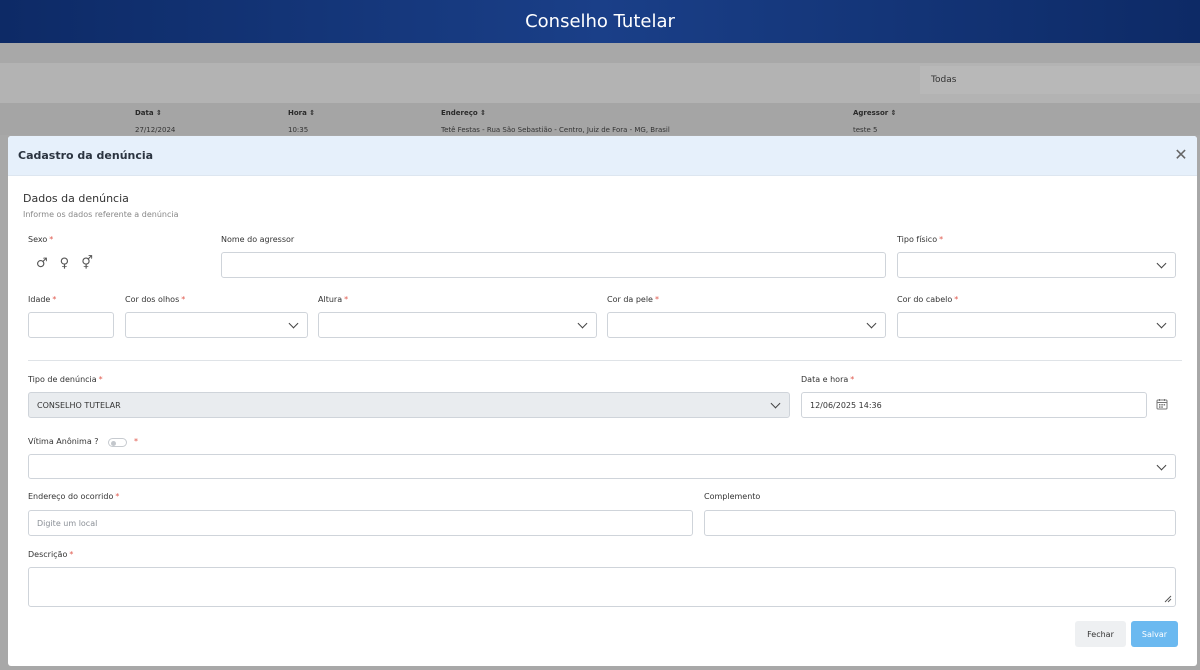 The image size is (1200, 670). What do you see at coordinates (602, 466) in the screenshot?
I see `vitima-select` at bounding box center [602, 466].